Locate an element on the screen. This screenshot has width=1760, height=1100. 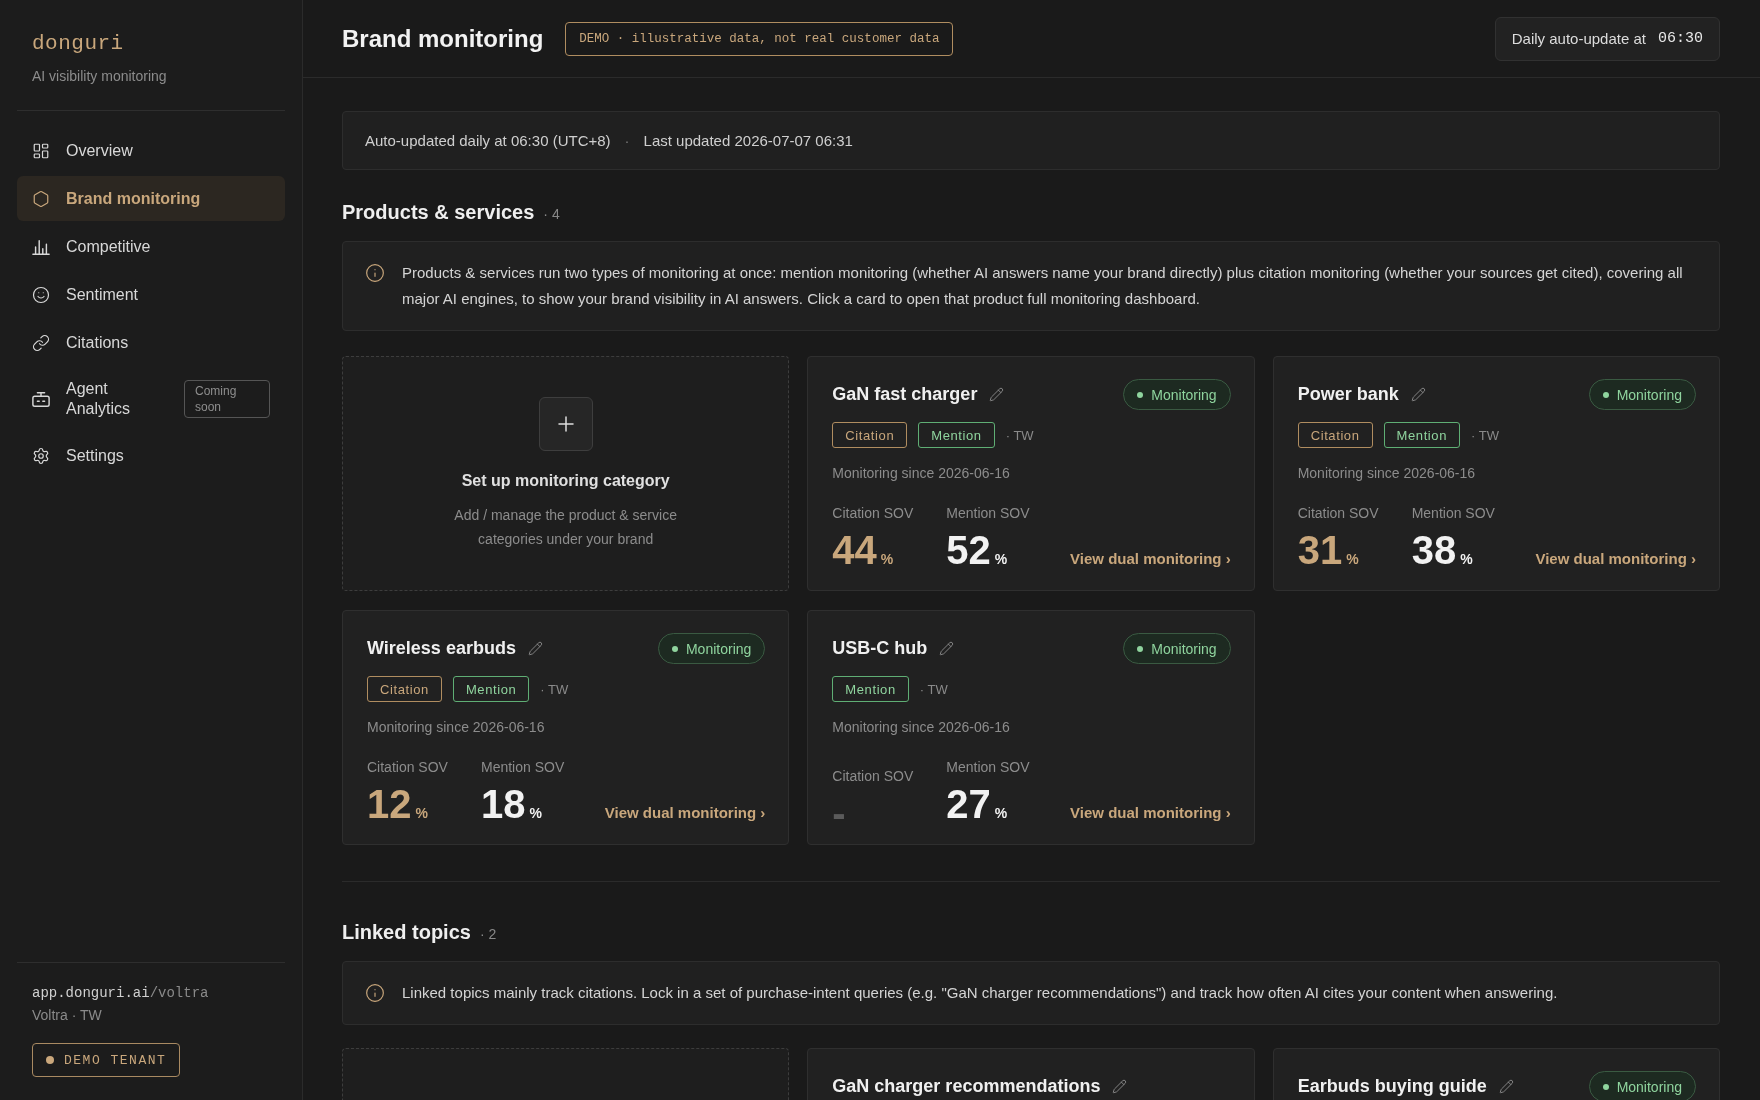
hexagon-icon is located at coordinates (41, 198).